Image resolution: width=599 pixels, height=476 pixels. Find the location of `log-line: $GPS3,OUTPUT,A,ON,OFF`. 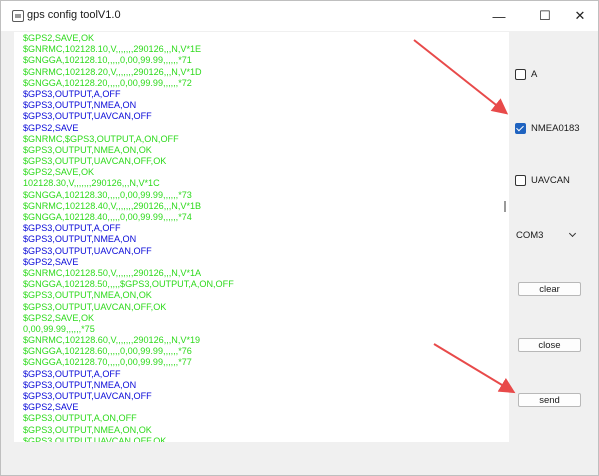

log-line: $GPS3,OUTPUT,A,ON,OFF is located at coordinates (80, 418).